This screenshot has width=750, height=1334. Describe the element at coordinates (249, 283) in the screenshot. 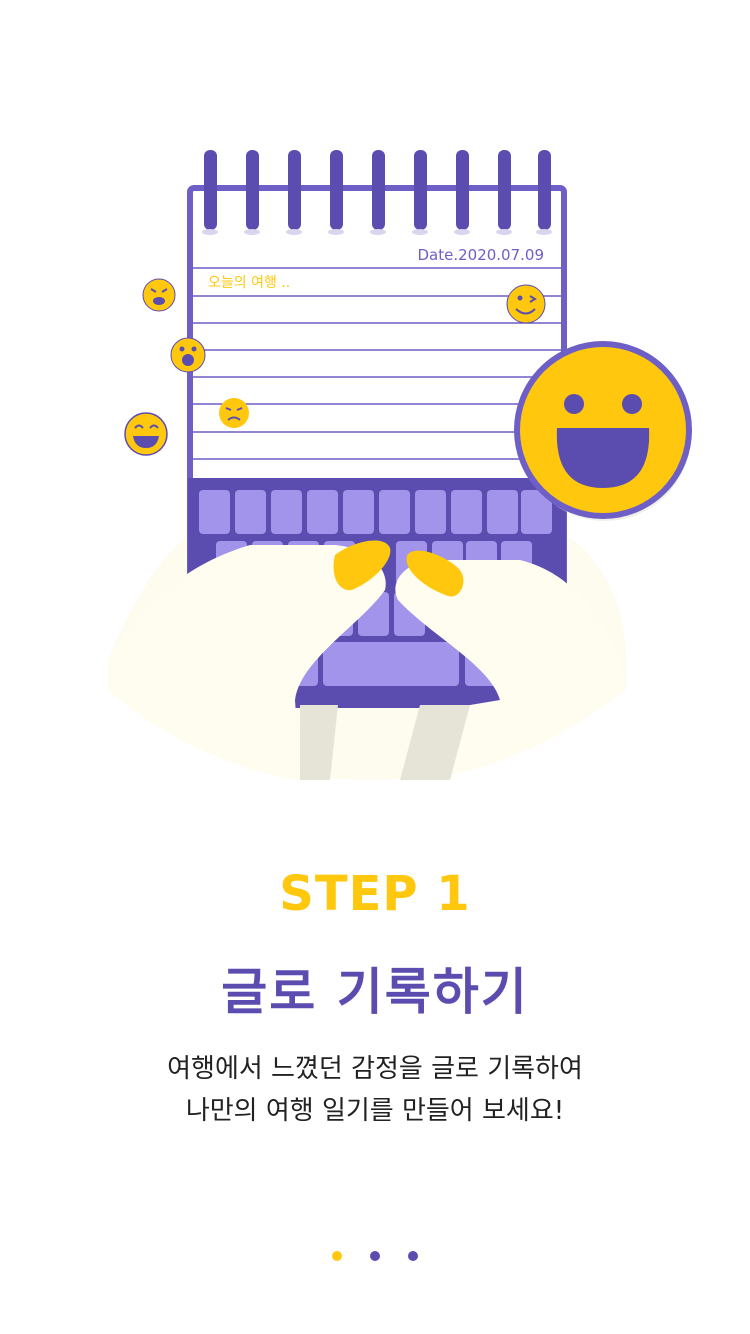

I see `diary-first-line: 오늘의 여행 ..` at that location.